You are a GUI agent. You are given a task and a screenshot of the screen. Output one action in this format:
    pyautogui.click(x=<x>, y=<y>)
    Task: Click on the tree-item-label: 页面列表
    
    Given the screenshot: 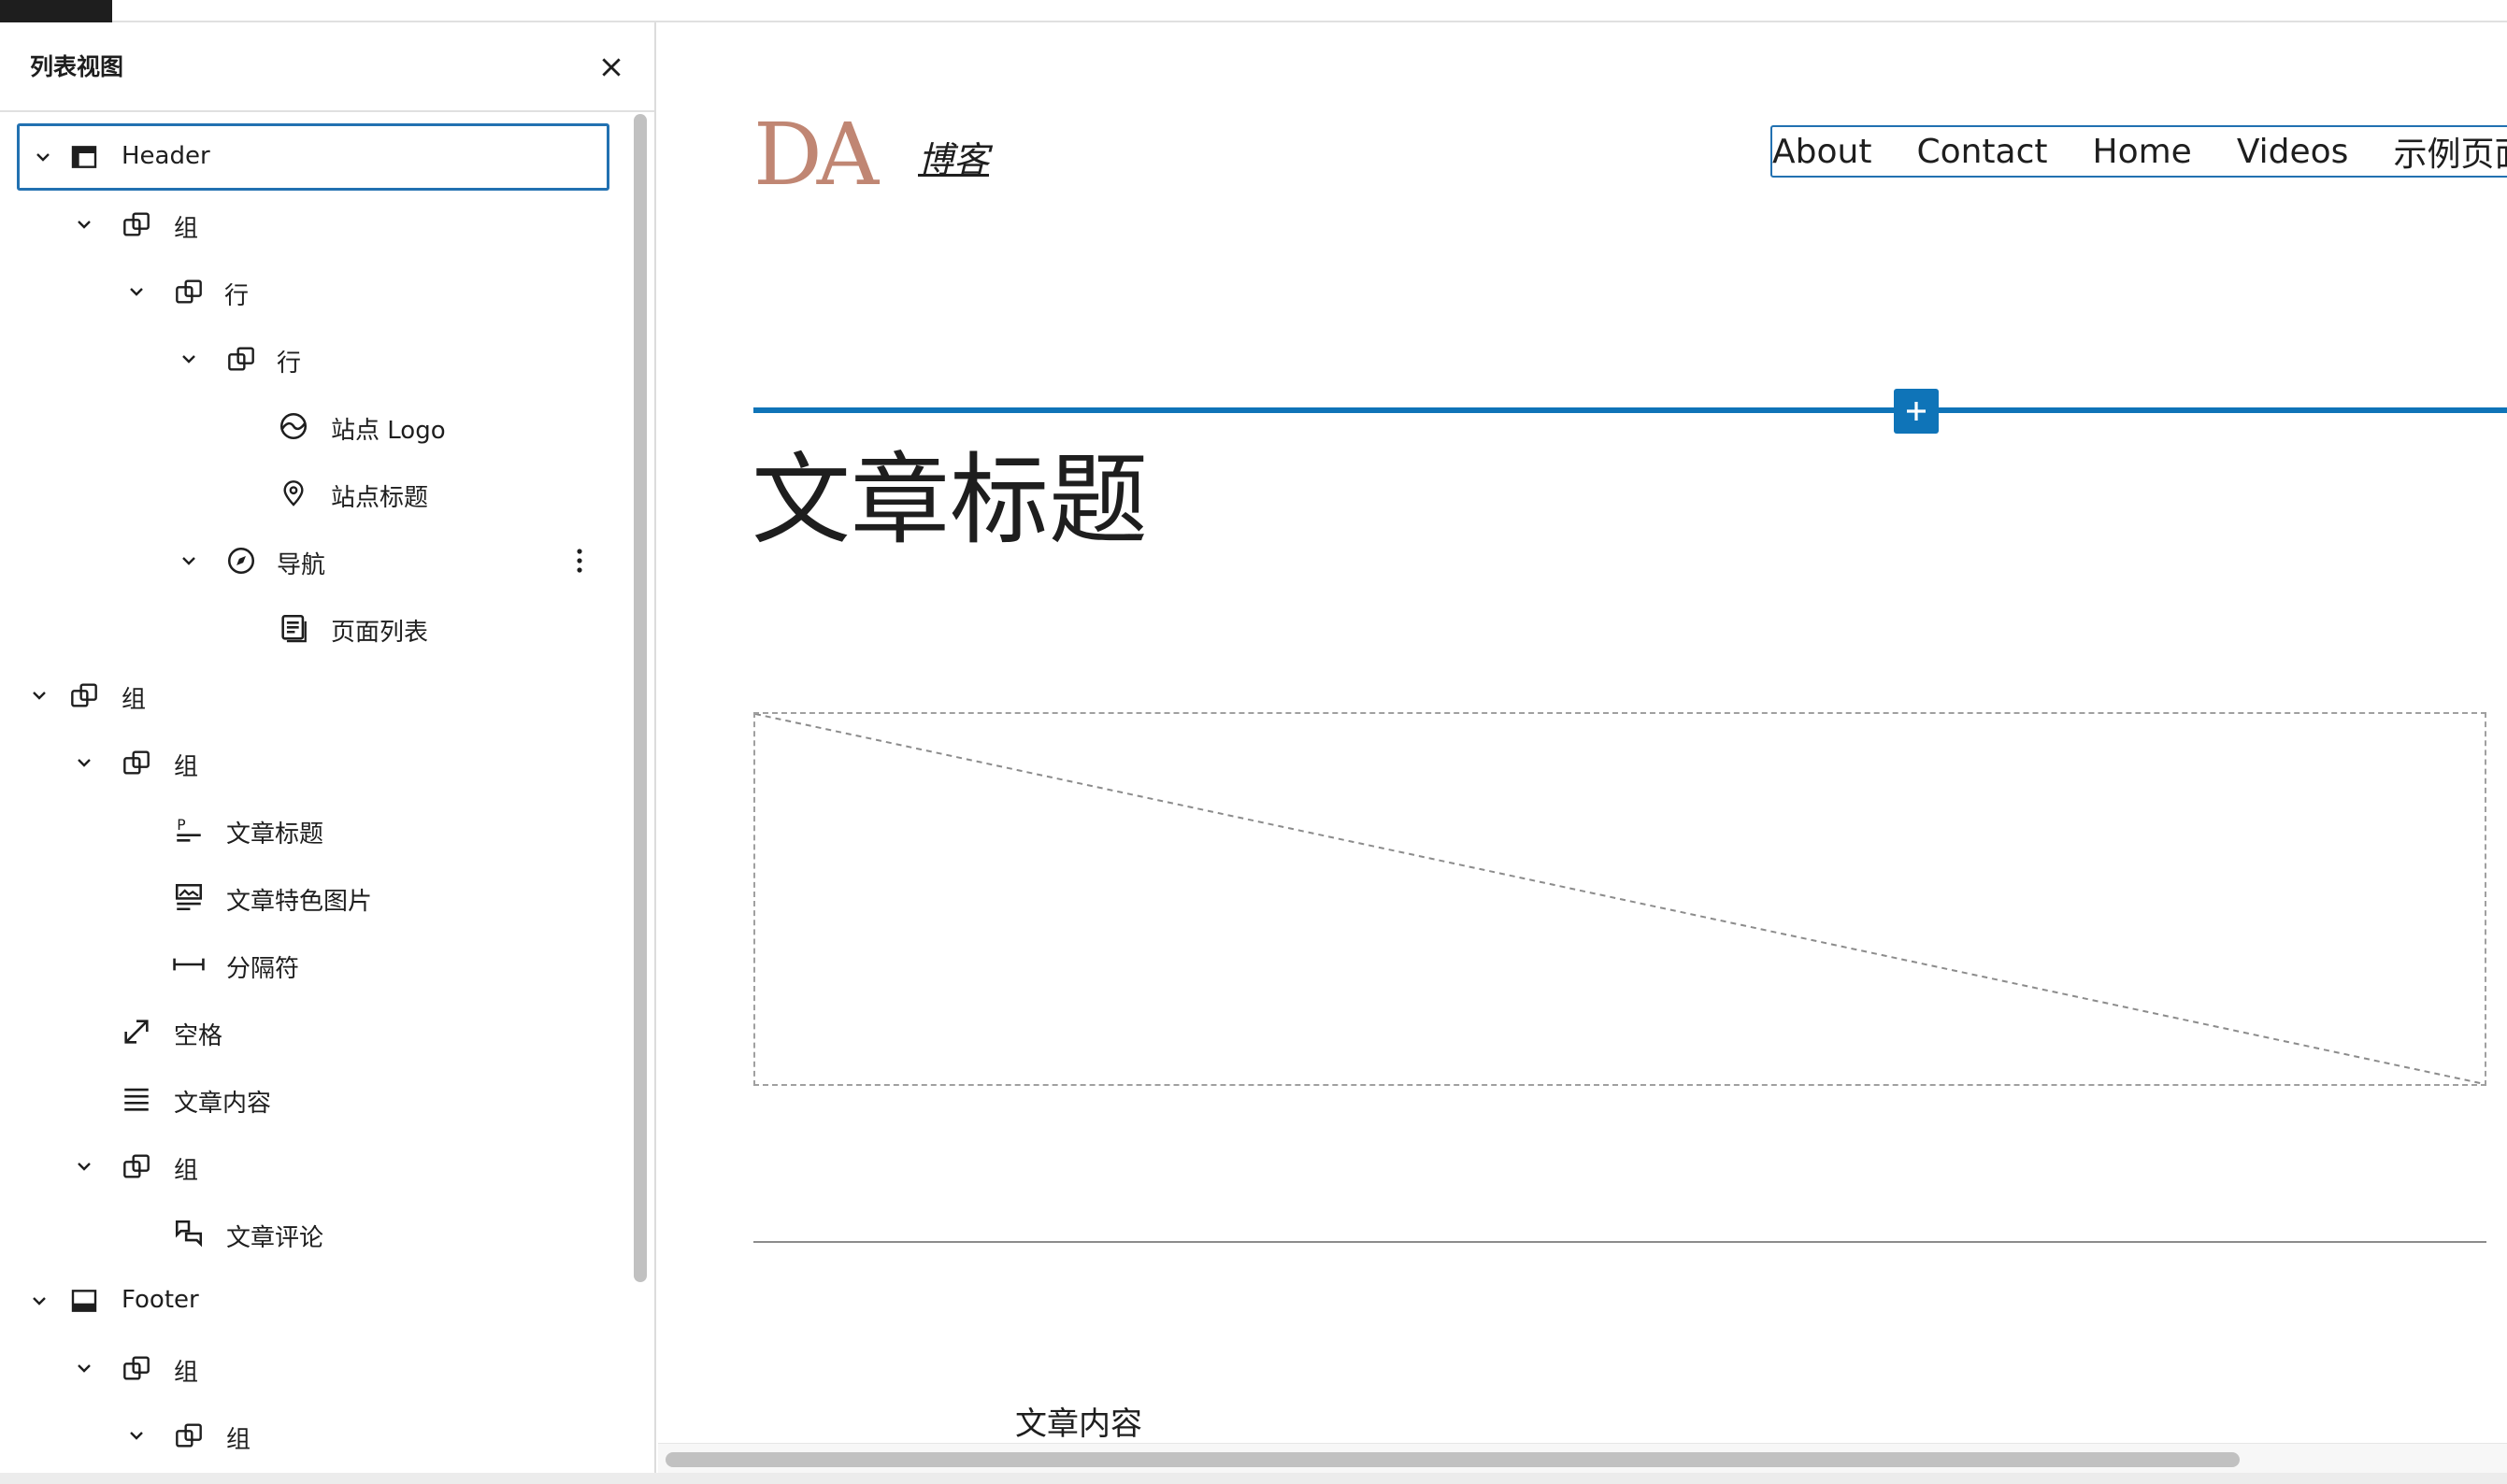 What is the action you would take?
    pyautogui.click(x=380, y=633)
    